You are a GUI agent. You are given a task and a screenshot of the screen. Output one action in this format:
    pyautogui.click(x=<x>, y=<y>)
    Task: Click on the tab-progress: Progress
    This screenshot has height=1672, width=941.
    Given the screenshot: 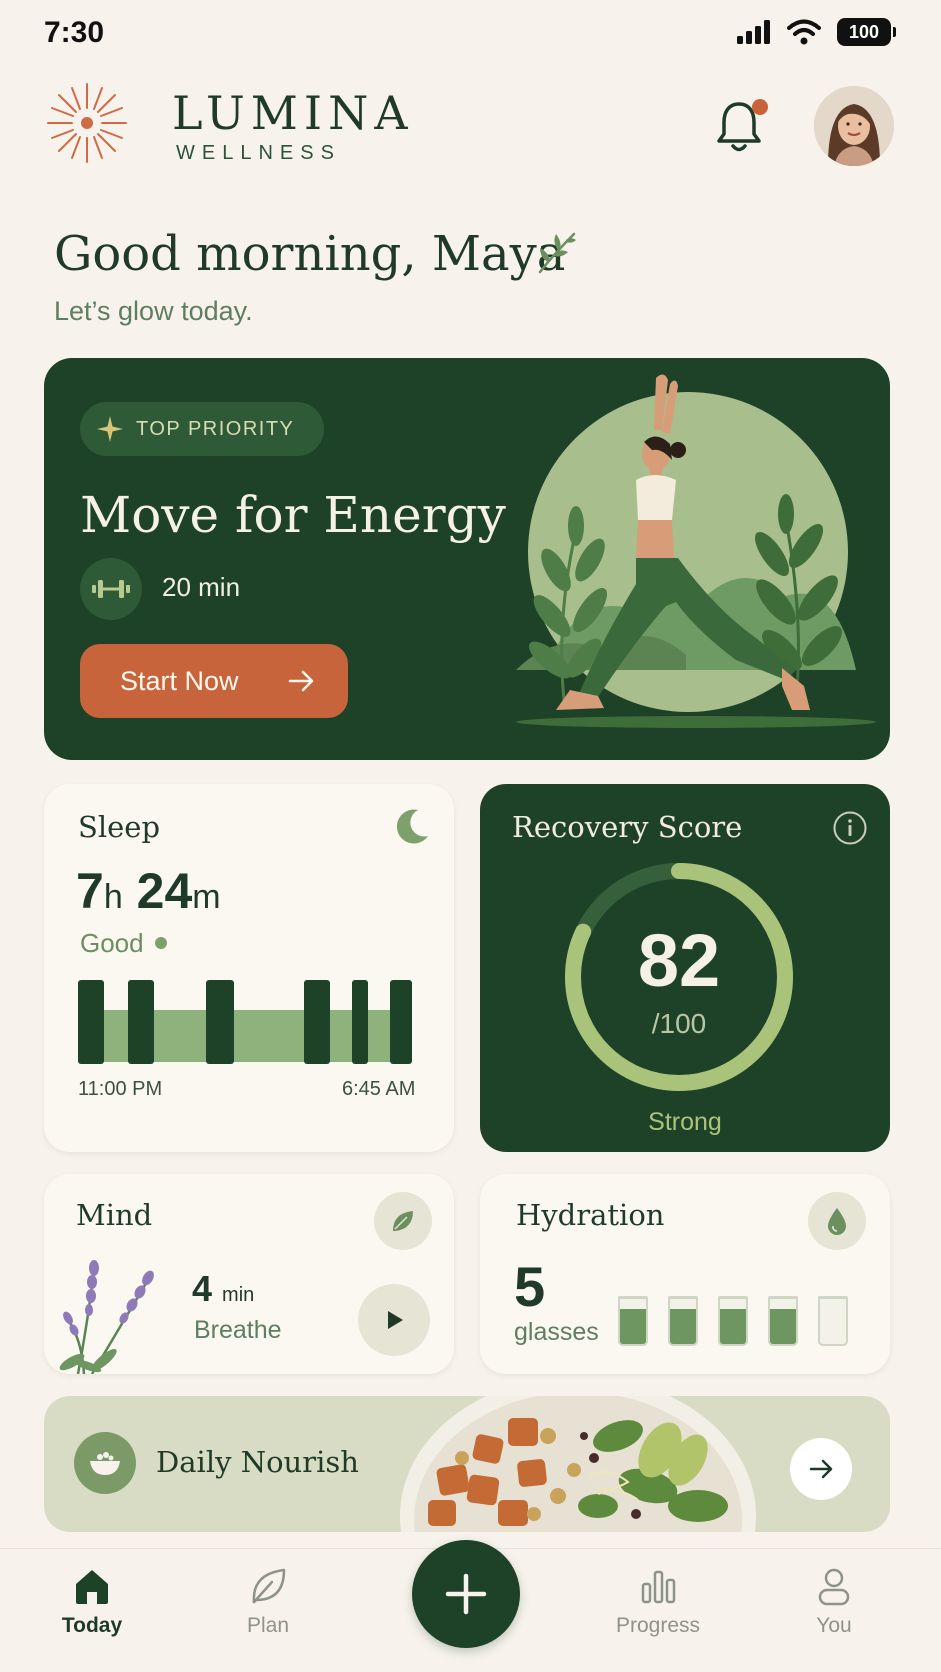 What is the action you would take?
    pyautogui.click(x=658, y=1602)
    